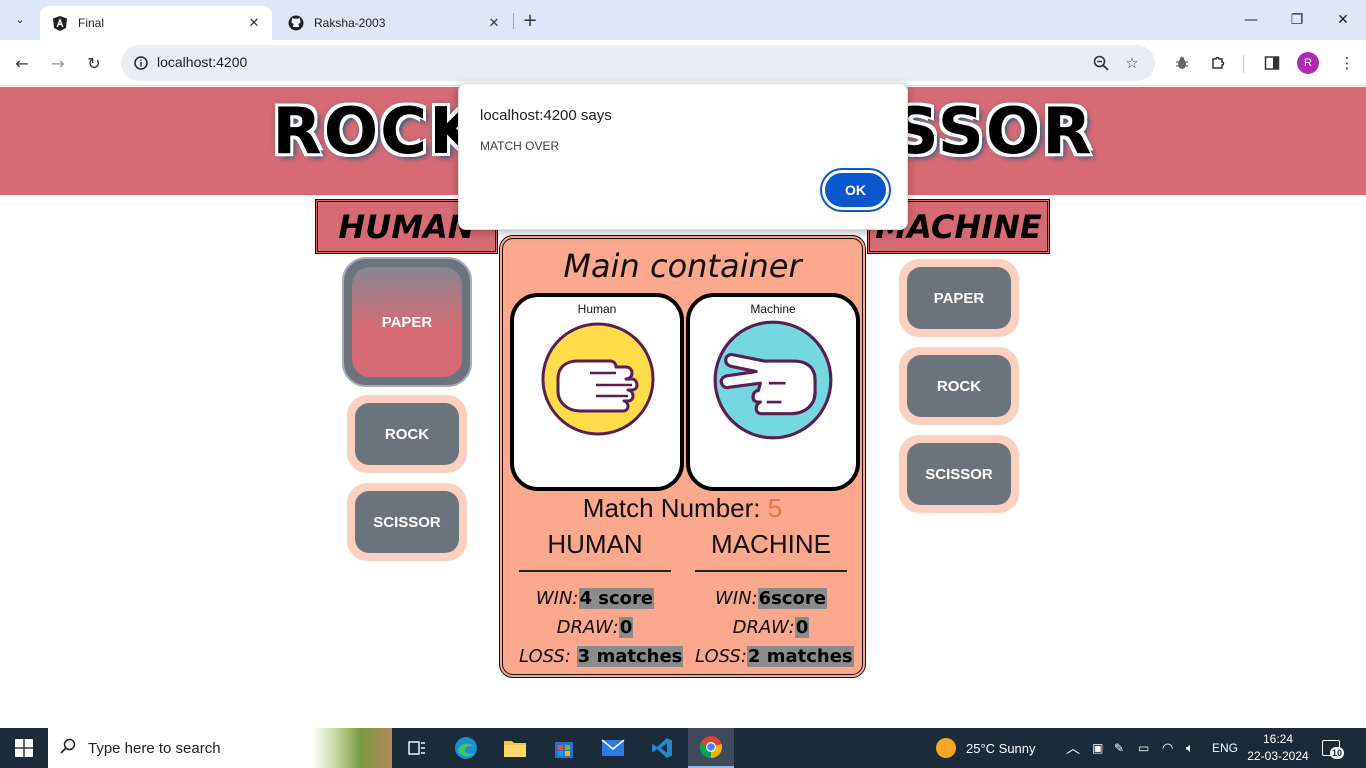 This screenshot has height=768, width=1366. Describe the element at coordinates (515, 748) in the screenshot. I see `file-explorer-icon` at that location.